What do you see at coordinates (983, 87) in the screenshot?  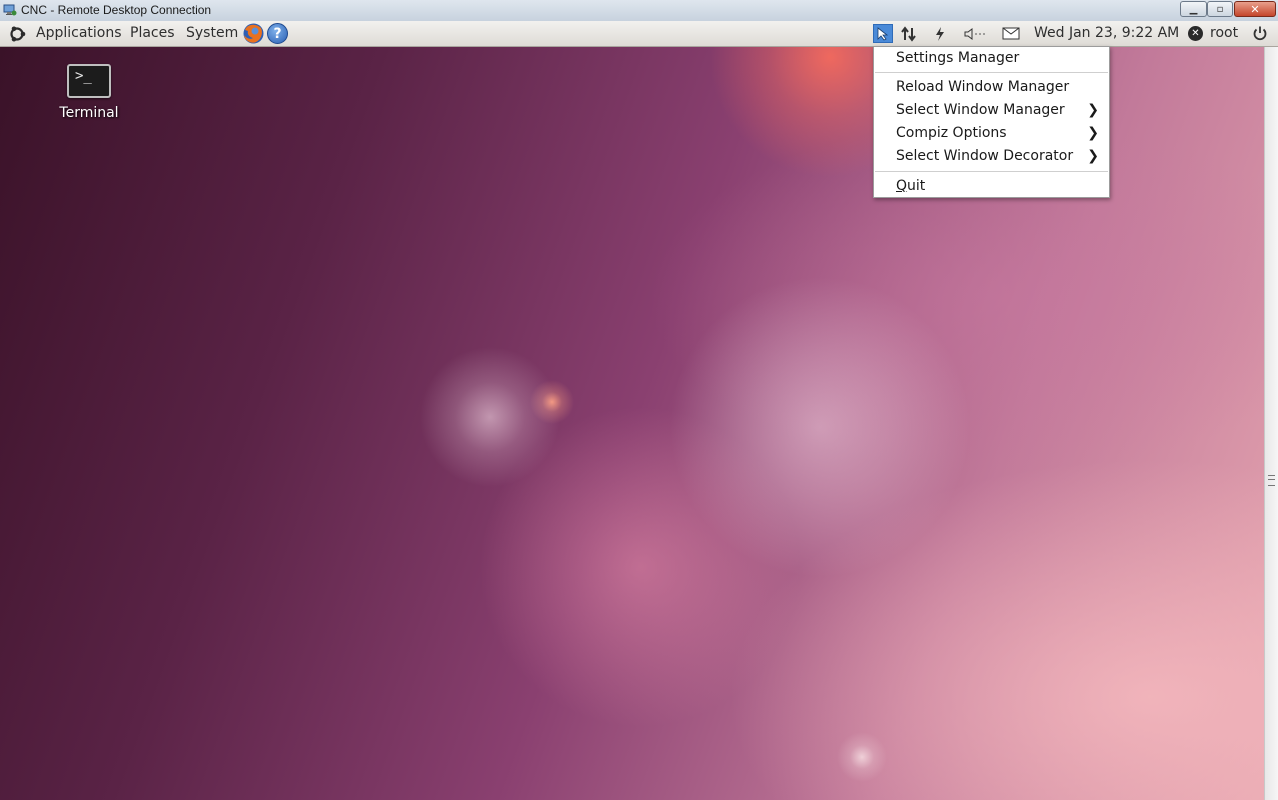 I see `menu-item-label: Reload Window Manager` at bounding box center [983, 87].